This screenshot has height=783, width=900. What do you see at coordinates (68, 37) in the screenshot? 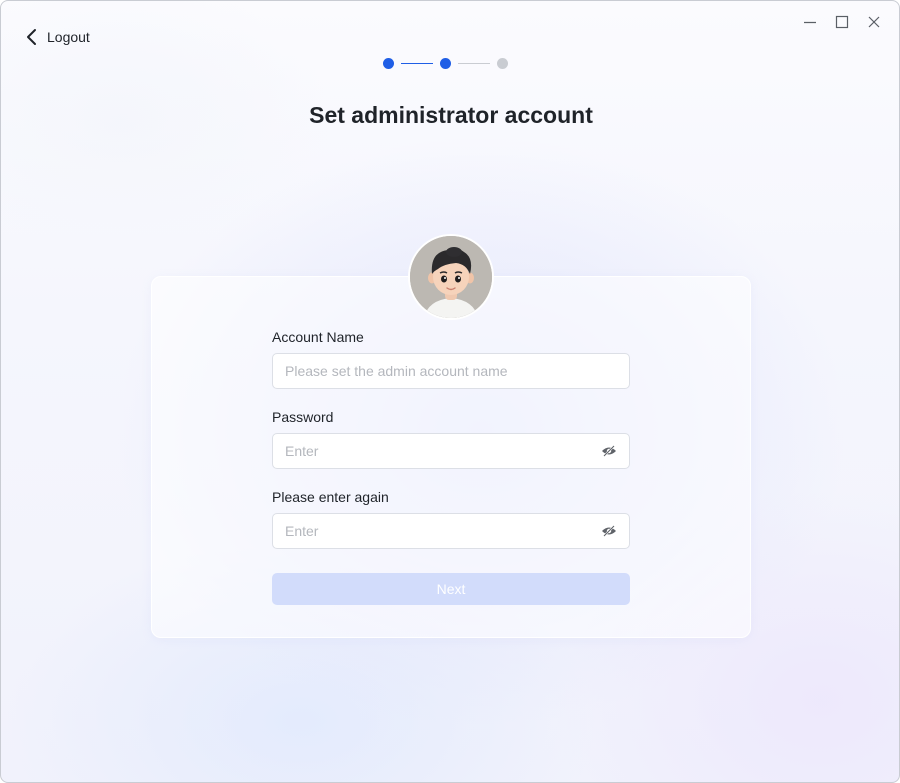
I see `logout-label: Logout` at bounding box center [68, 37].